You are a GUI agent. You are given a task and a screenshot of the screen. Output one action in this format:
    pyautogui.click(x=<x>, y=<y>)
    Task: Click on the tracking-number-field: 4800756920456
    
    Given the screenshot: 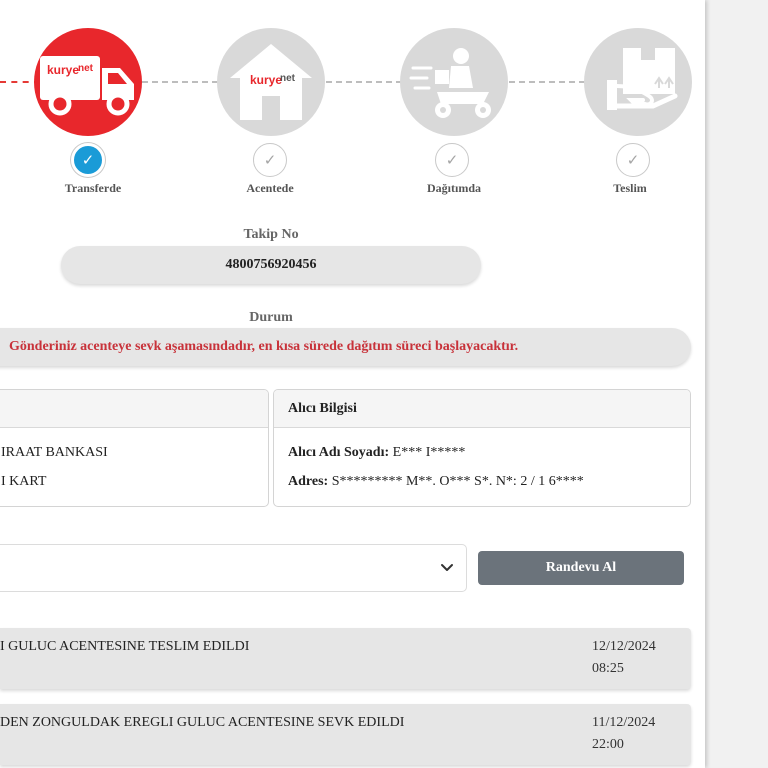 What is the action you would take?
    pyautogui.click(x=271, y=265)
    